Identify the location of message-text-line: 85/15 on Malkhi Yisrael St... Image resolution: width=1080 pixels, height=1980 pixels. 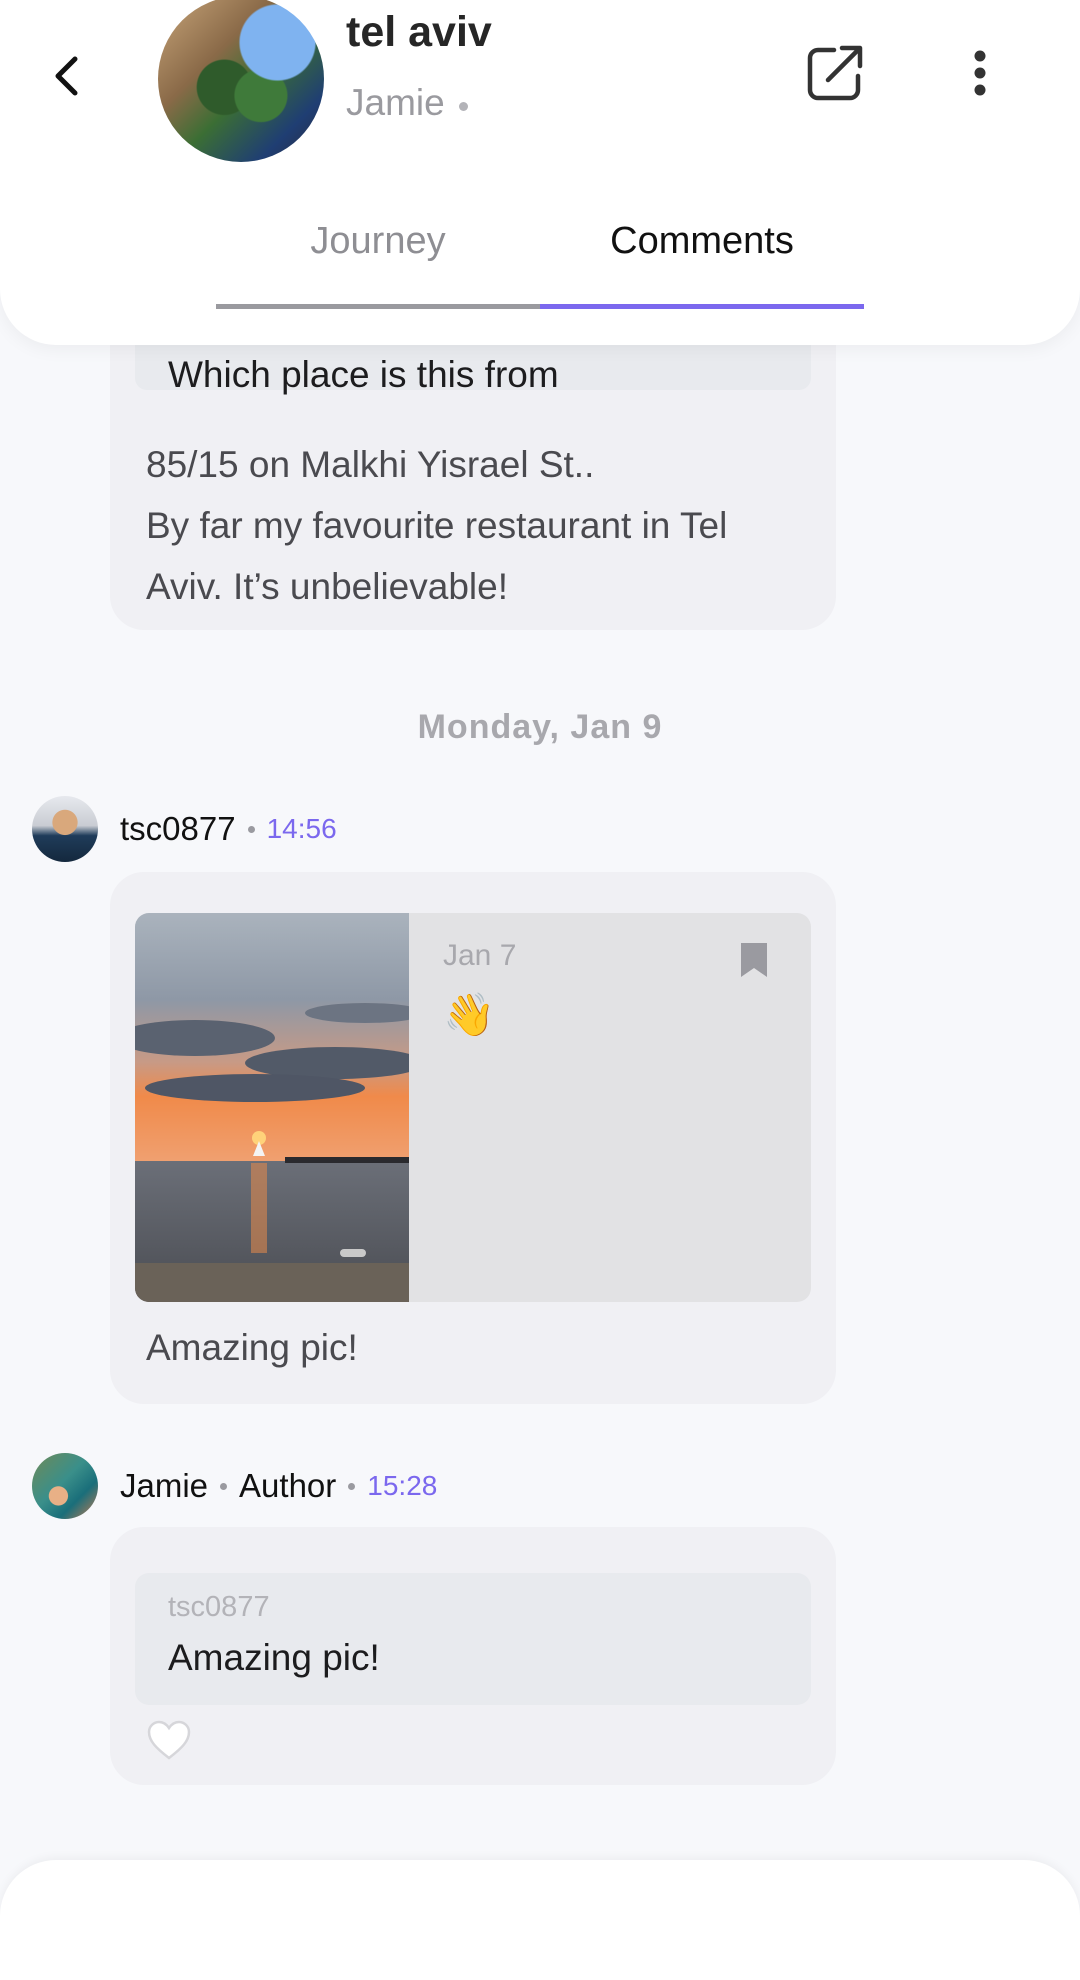
(370, 464).